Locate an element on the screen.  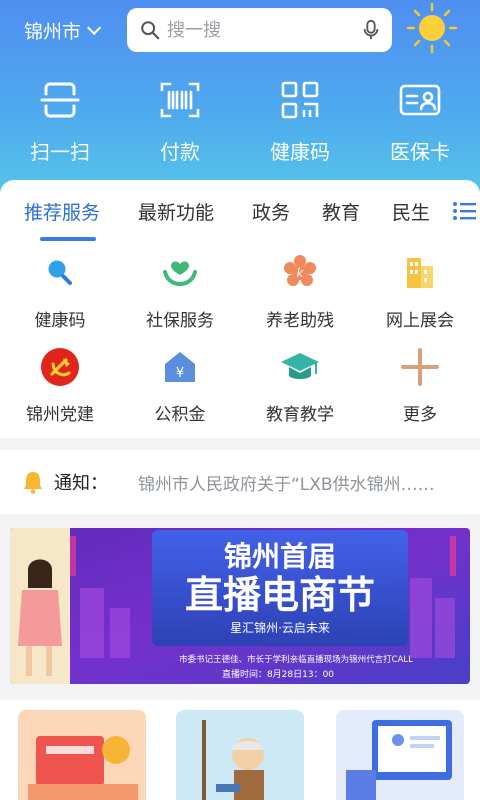
service-label: 网上展会 is located at coordinates (420, 321).